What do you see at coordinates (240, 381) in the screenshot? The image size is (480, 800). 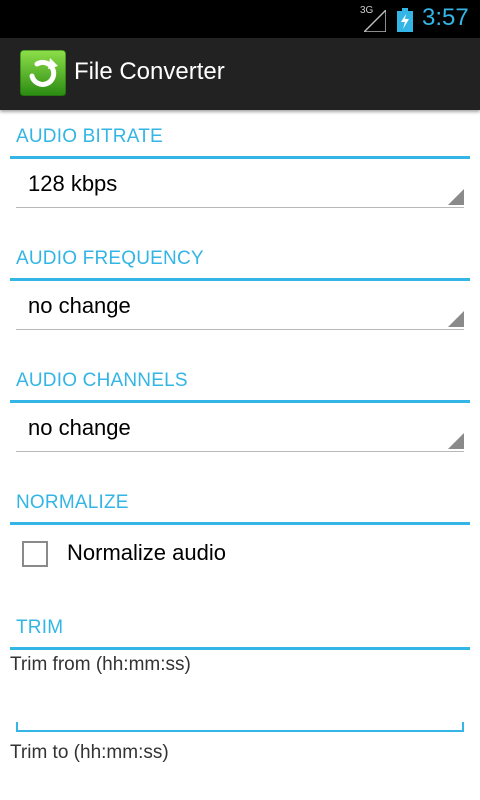 I see `audio-channels-header: AUDIO CHANNELS` at bounding box center [240, 381].